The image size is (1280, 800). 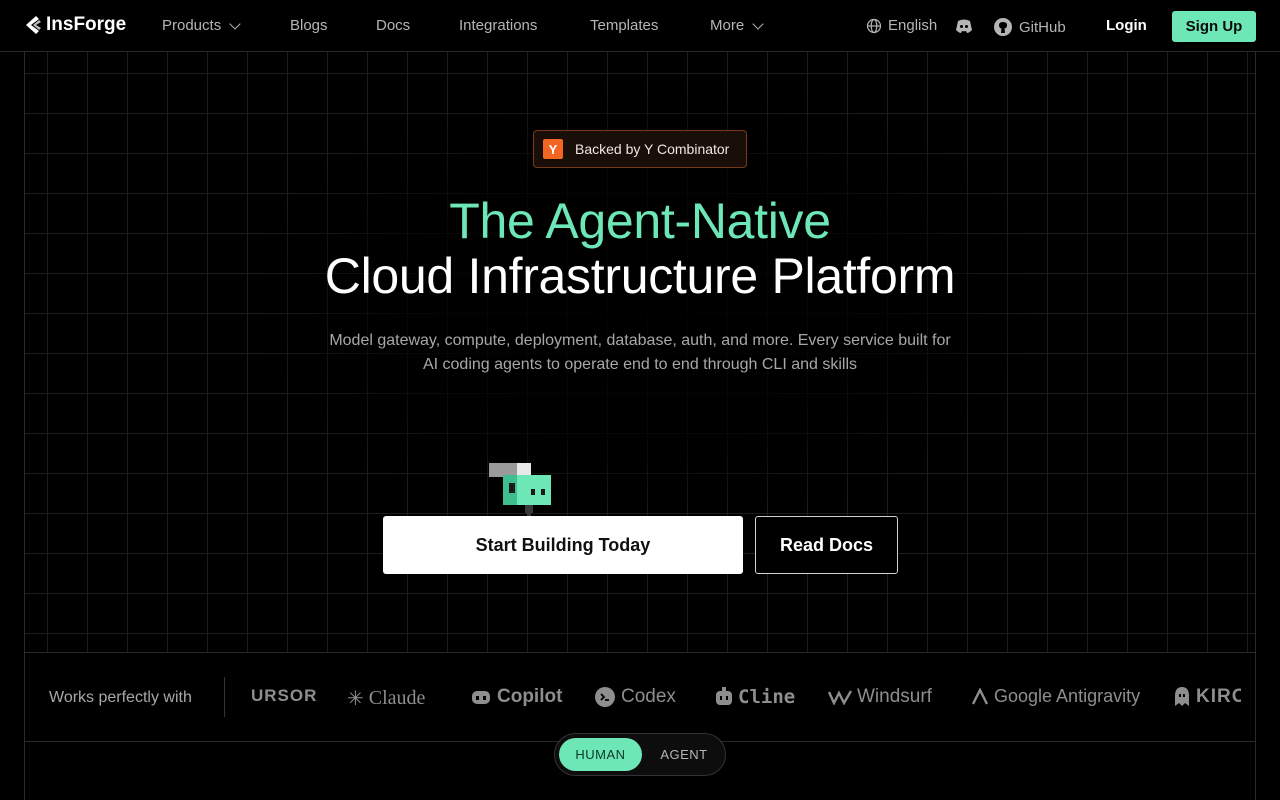 I want to click on brand-google-antigravity: Google Antigravity, so click(x=1055, y=696).